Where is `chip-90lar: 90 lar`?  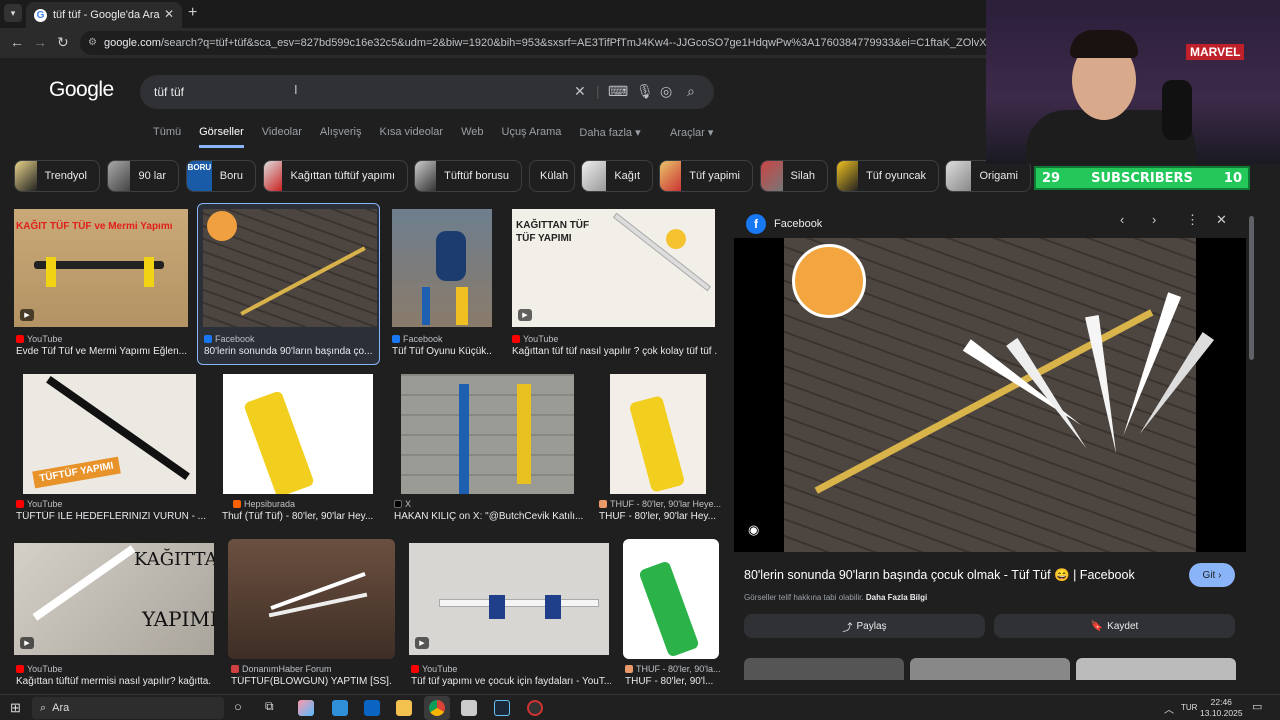 chip-90lar: 90 lar is located at coordinates (143, 176).